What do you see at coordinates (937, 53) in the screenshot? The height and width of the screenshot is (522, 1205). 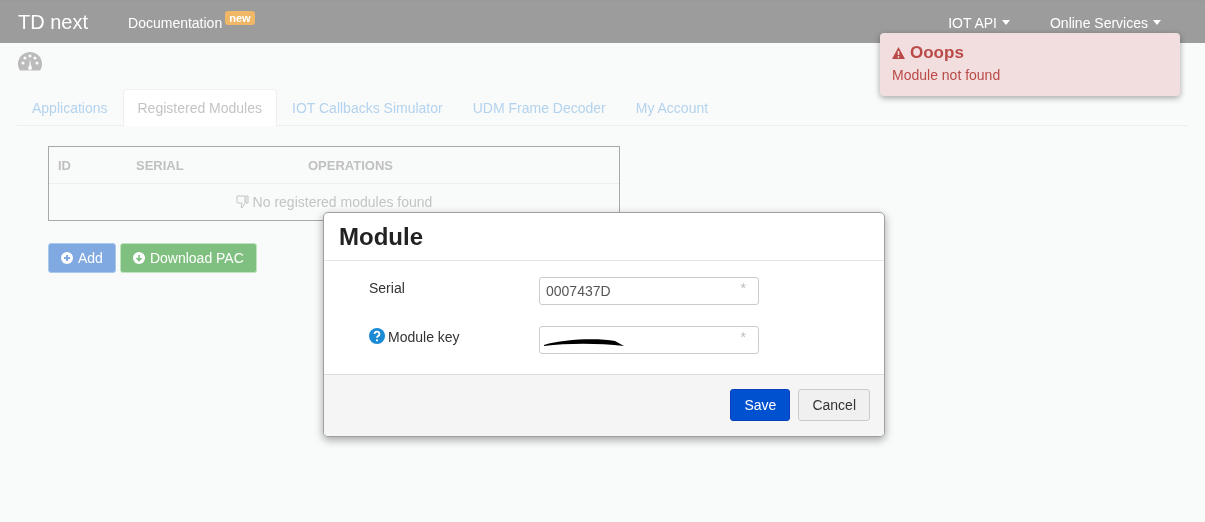 I see `toast-title: Ooops` at bounding box center [937, 53].